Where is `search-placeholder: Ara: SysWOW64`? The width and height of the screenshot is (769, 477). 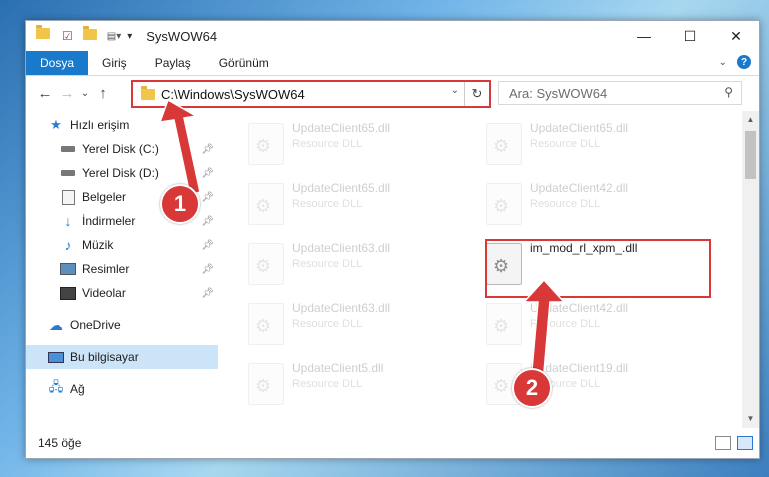 search-placeholder: Ara: SysWOW64 is located at coordinates (558, 93).